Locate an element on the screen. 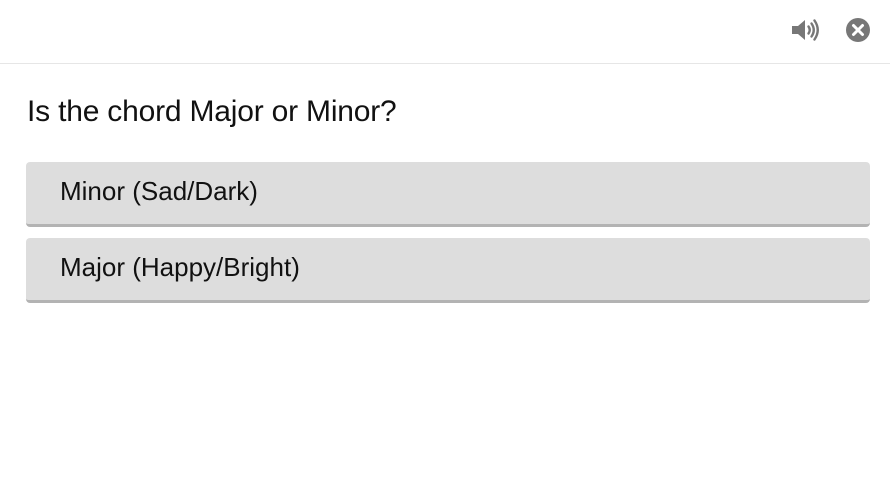 The image size is (890, 500). option-minor-button: Minor (Sad/Dark) is located at coordinates (448, 194).